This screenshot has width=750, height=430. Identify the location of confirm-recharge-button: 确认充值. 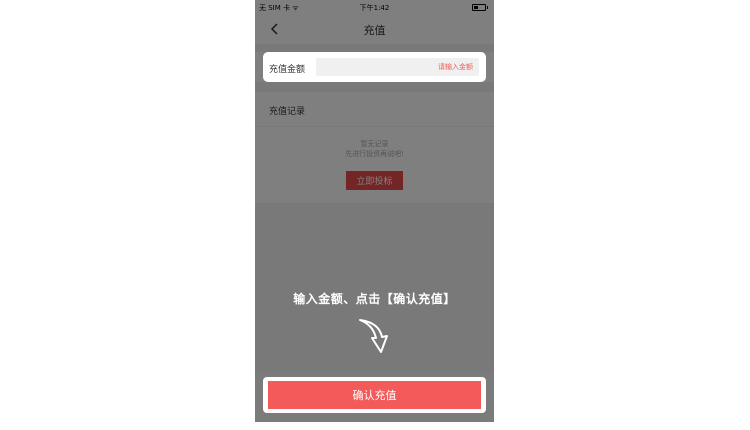
(374, 395).